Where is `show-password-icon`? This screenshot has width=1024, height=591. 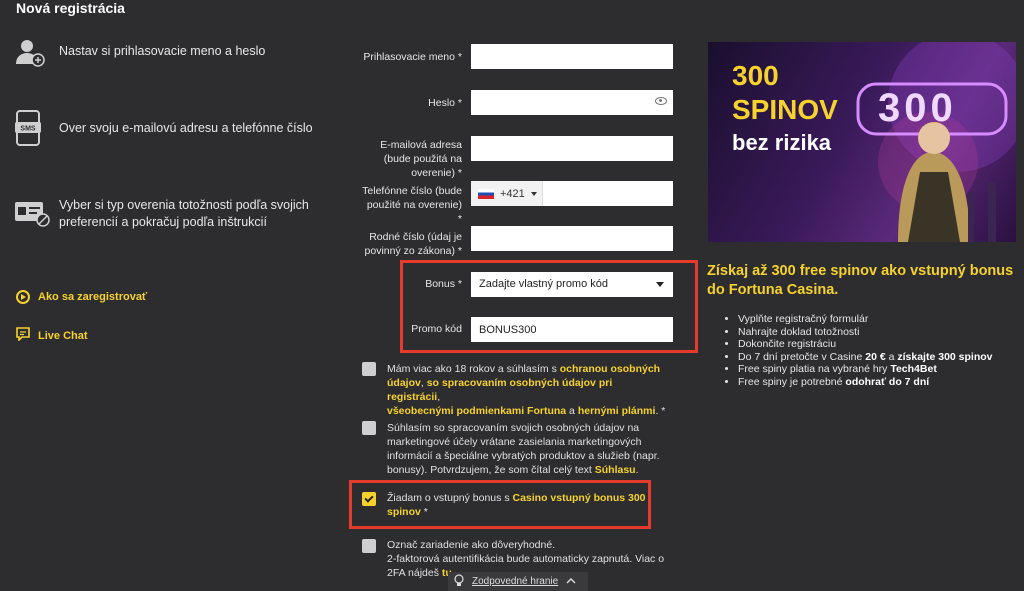 show-password-icon is located at coordinates (661, 101).